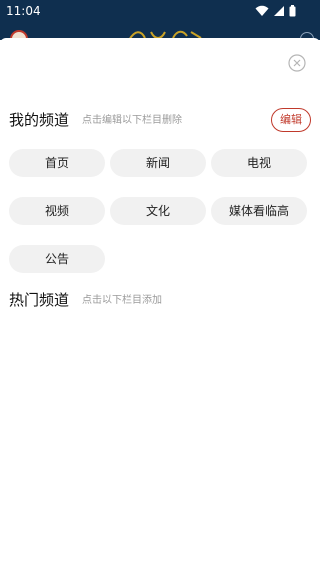  Describe the element at coordinates (297, 63) in the screenshot. I see `close-icon` at that location.